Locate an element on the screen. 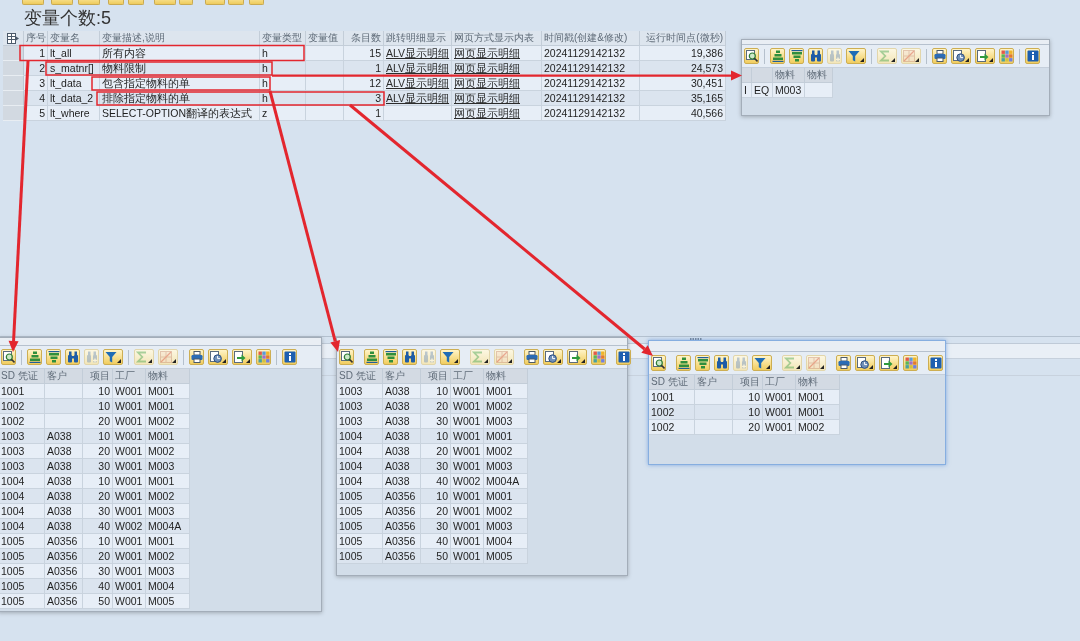 Image resolution: width=1080 pixels, height=641 pixels. grip-icon is located at coordinates (696, 338).